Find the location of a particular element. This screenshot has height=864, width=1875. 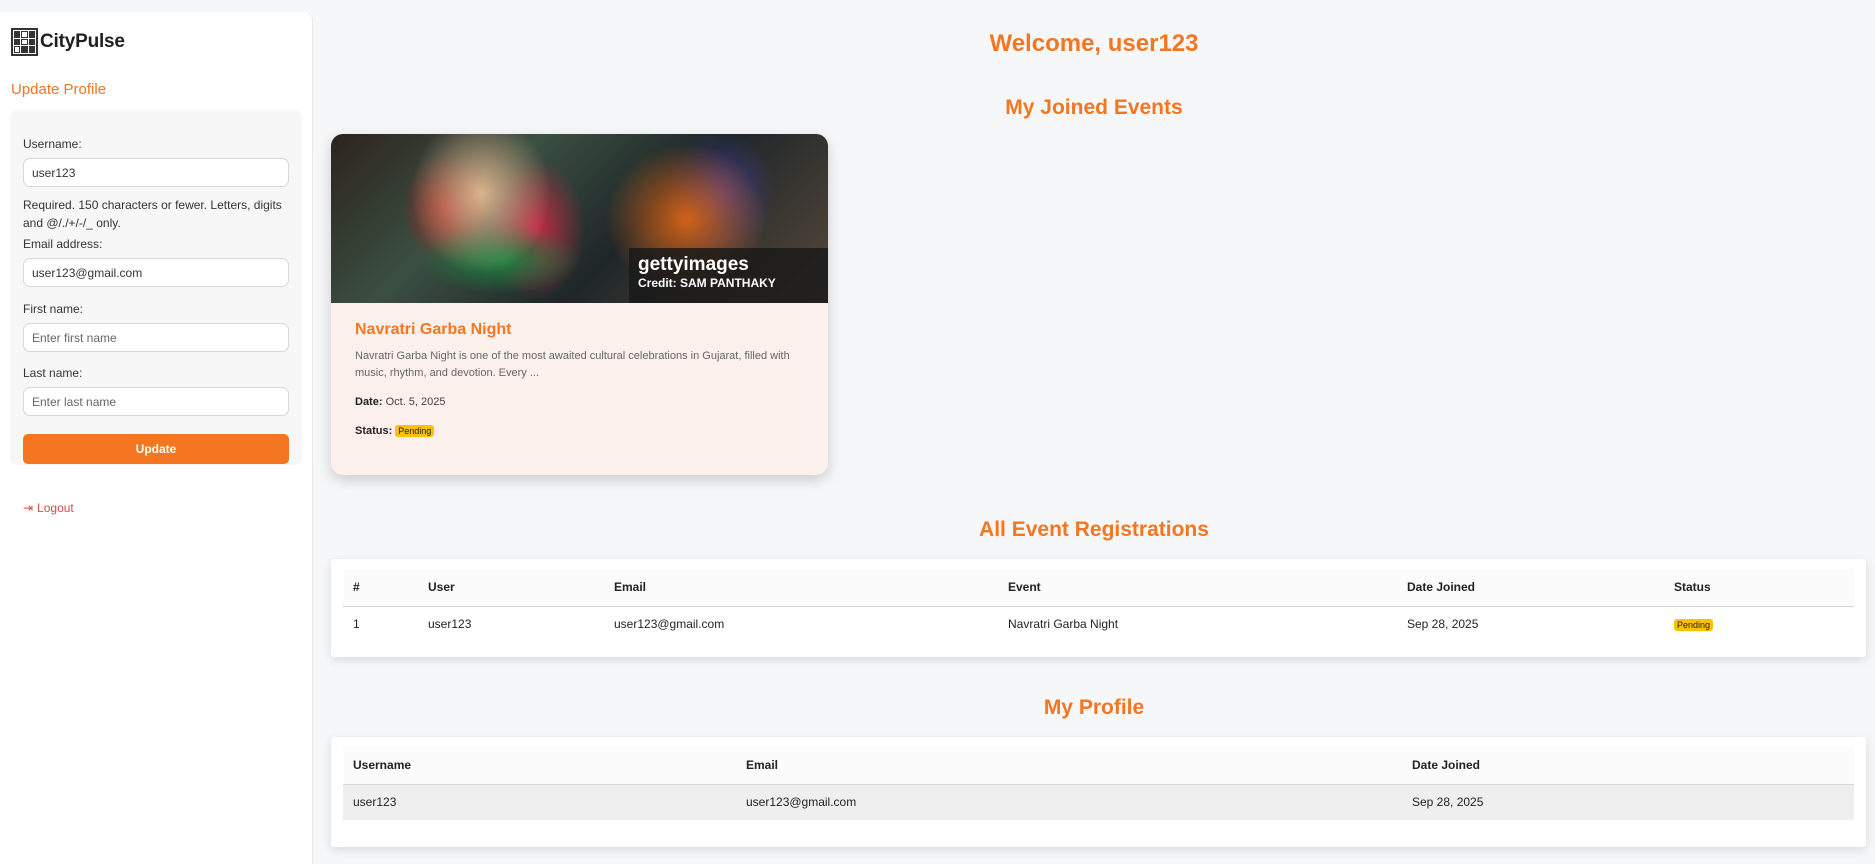

watermark-brand: gettyimages is located at coordinates (693, 264).